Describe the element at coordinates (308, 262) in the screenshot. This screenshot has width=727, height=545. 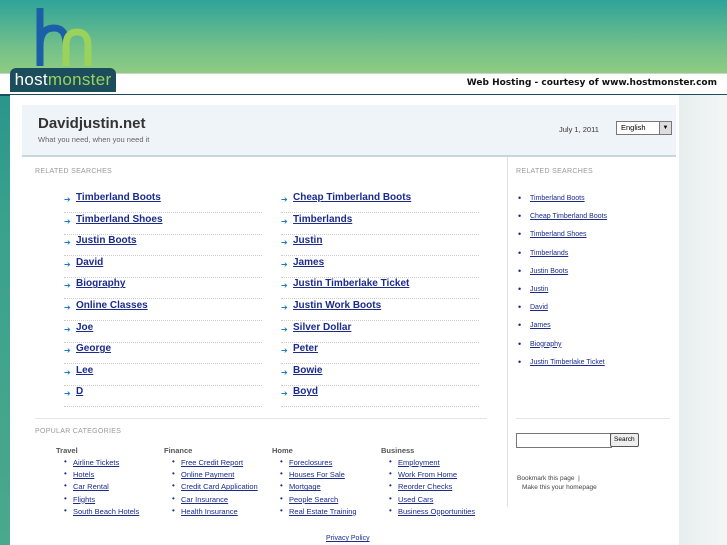
I see `related-search-link: James` at that location.